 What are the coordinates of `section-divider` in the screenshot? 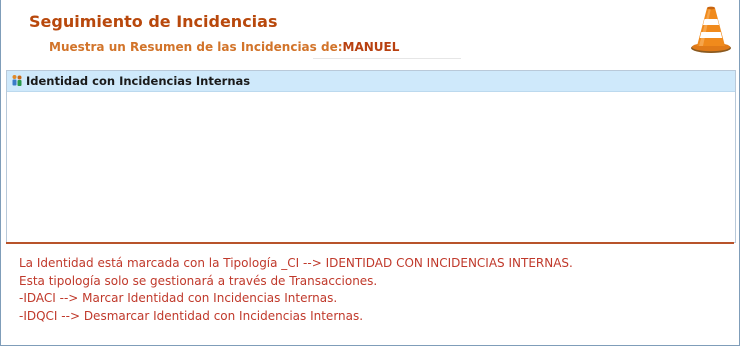 It's located at (370, 243).